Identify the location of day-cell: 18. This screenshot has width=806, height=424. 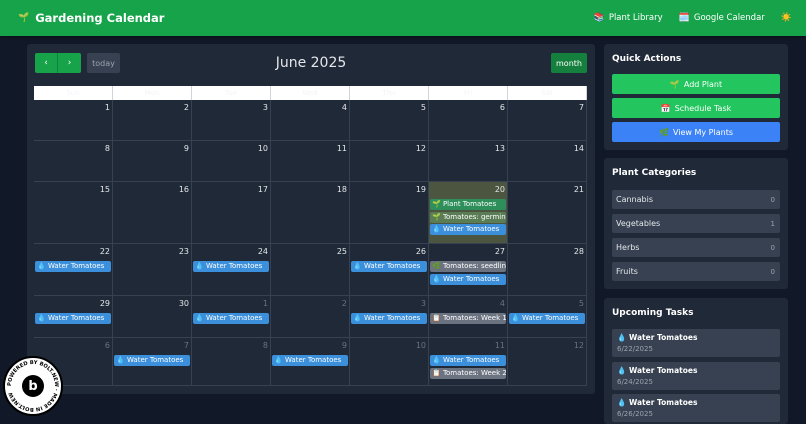
(310, 213).